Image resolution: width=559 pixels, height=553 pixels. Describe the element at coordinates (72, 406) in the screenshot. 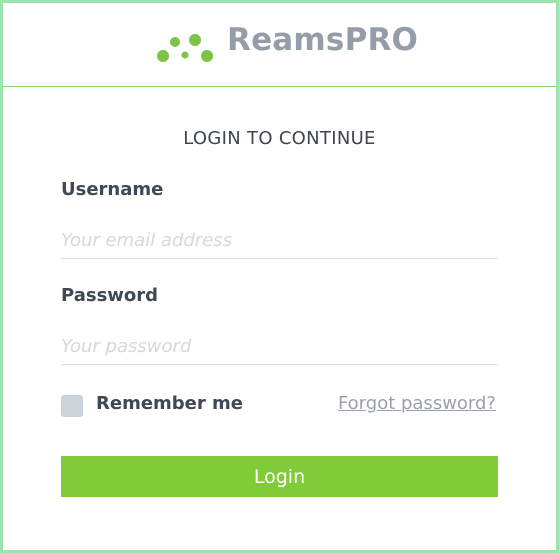

I see `remember-me-checkbox` at that location.